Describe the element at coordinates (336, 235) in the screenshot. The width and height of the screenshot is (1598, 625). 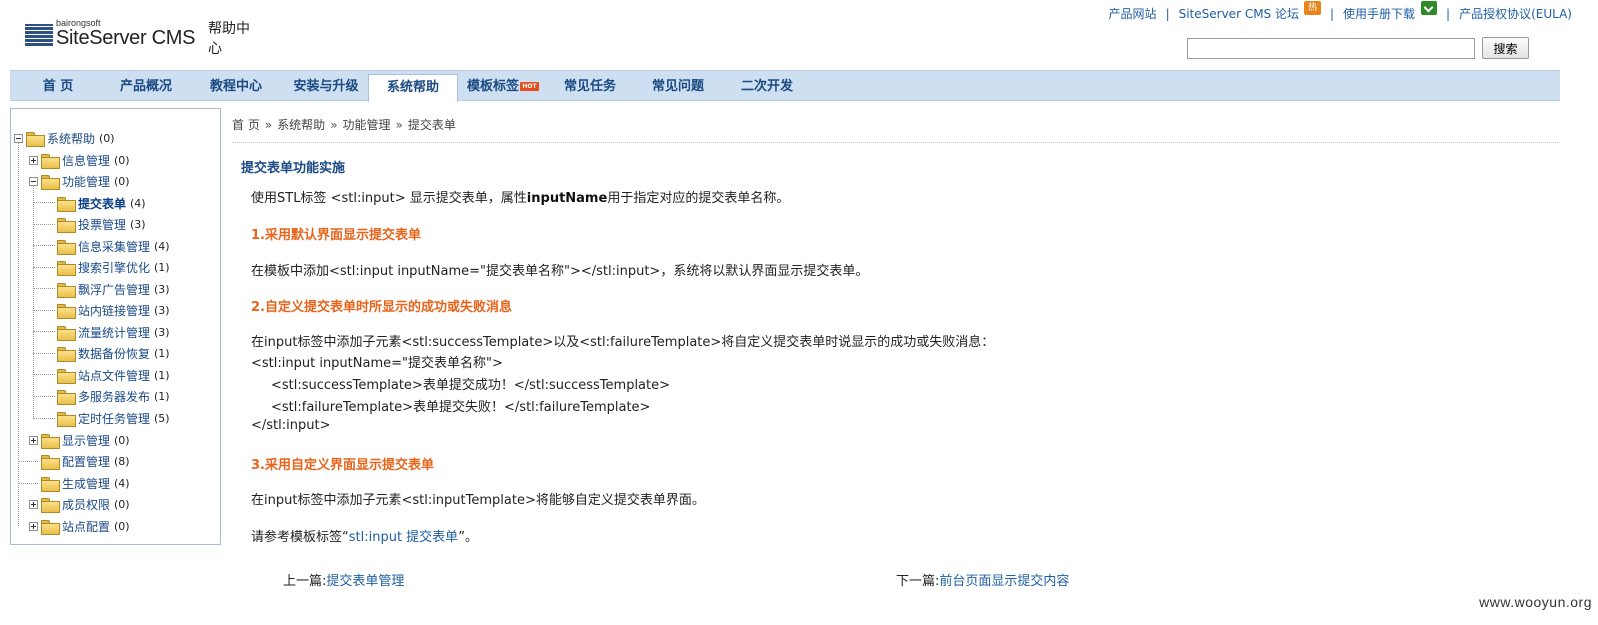
I see `section-heading: 1.采用默认界面显示提交表单` at that location.